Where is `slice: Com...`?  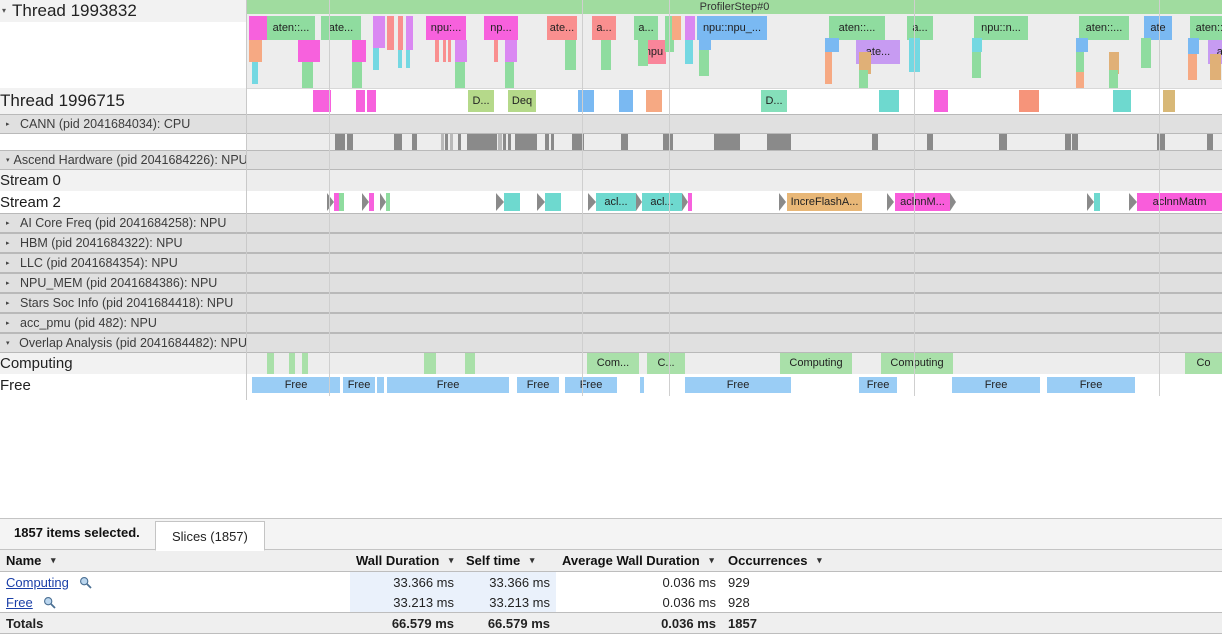 slice: Com... is located at coordinates (613, 363).